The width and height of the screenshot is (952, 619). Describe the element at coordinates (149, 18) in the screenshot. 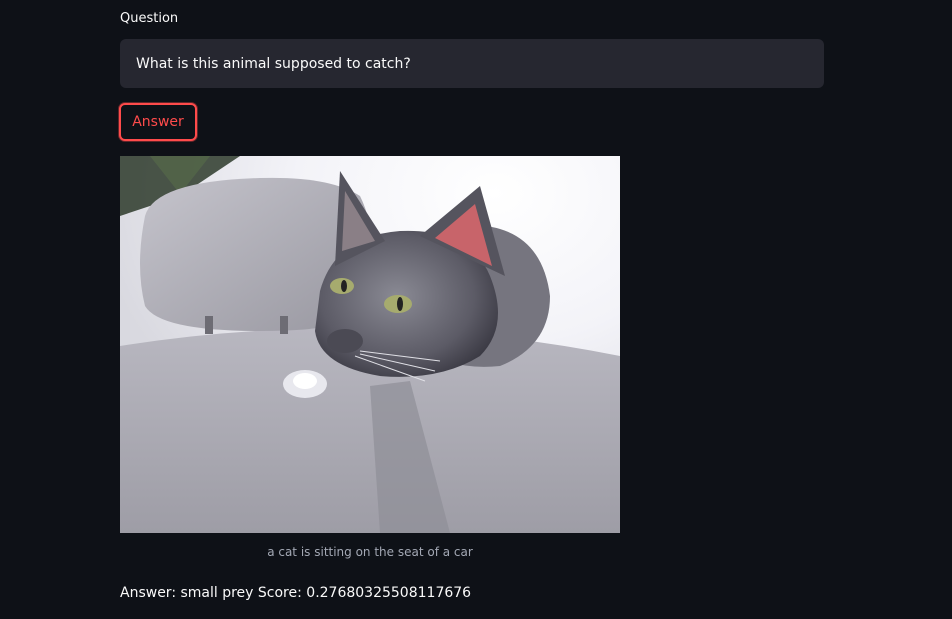

I see `question-label: Question` at that location.